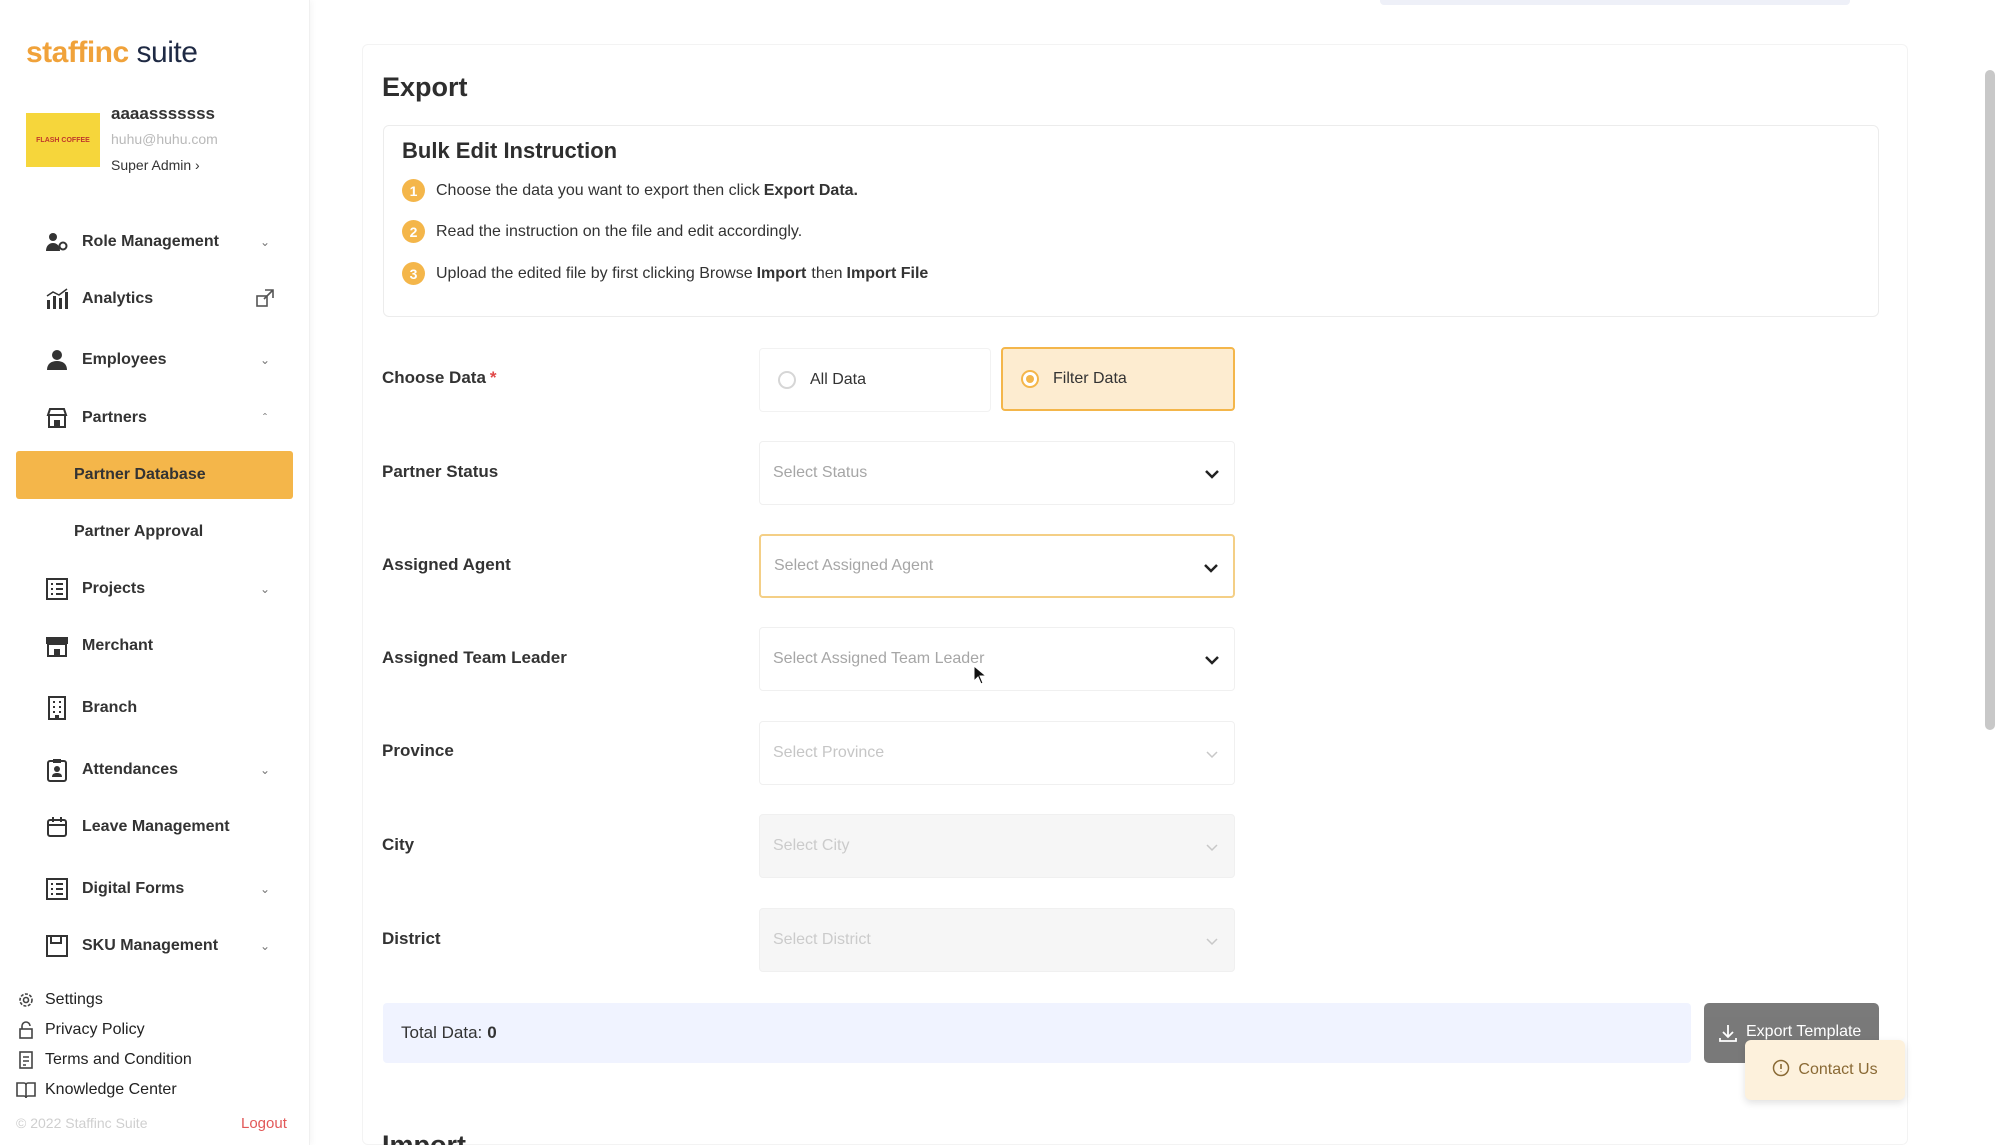 The width and height of the screenshot is (2000, 1145). I want to click on radio-all-data: All Data, so click(875, 380).